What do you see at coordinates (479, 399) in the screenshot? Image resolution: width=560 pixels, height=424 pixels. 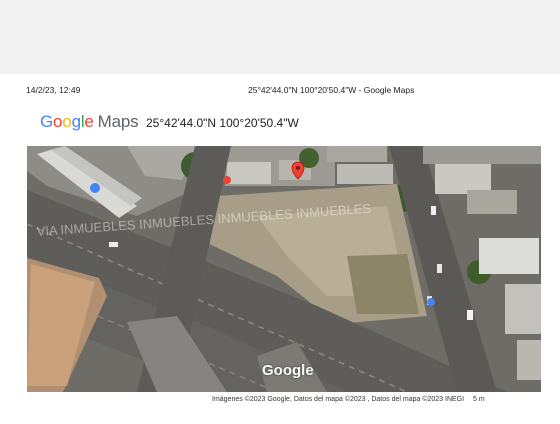 I see `map-scale-label: 5 m` at bounding box center [479, 399].